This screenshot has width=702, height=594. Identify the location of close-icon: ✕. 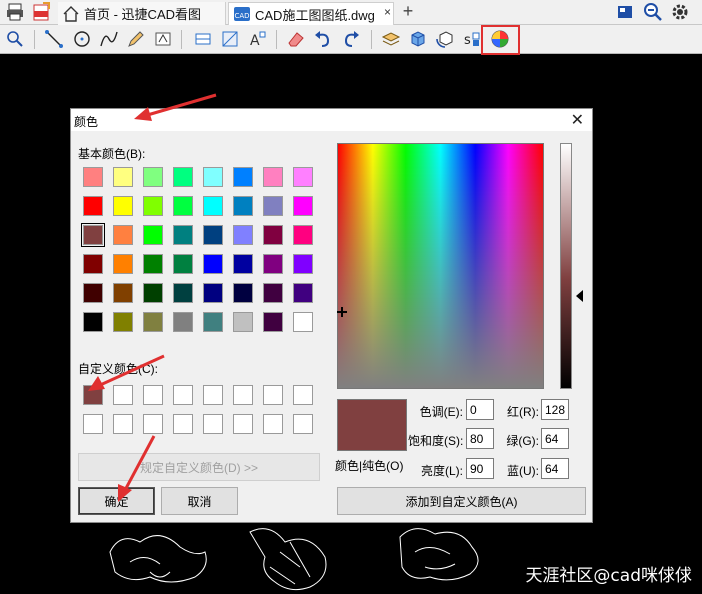
(577, 120).